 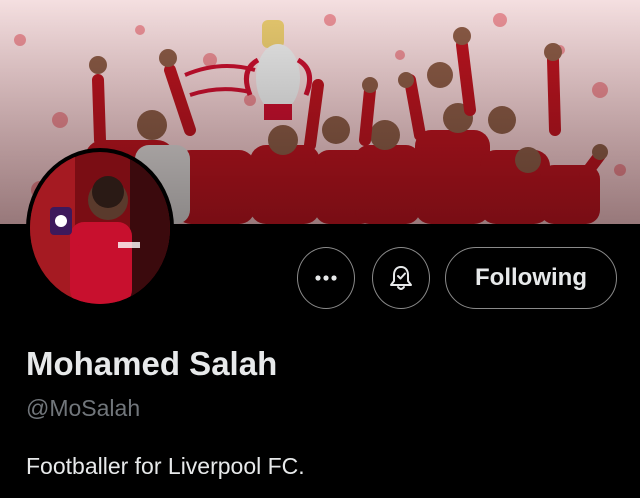 I want to click on following-label: Following, so click(x=531, y=277).